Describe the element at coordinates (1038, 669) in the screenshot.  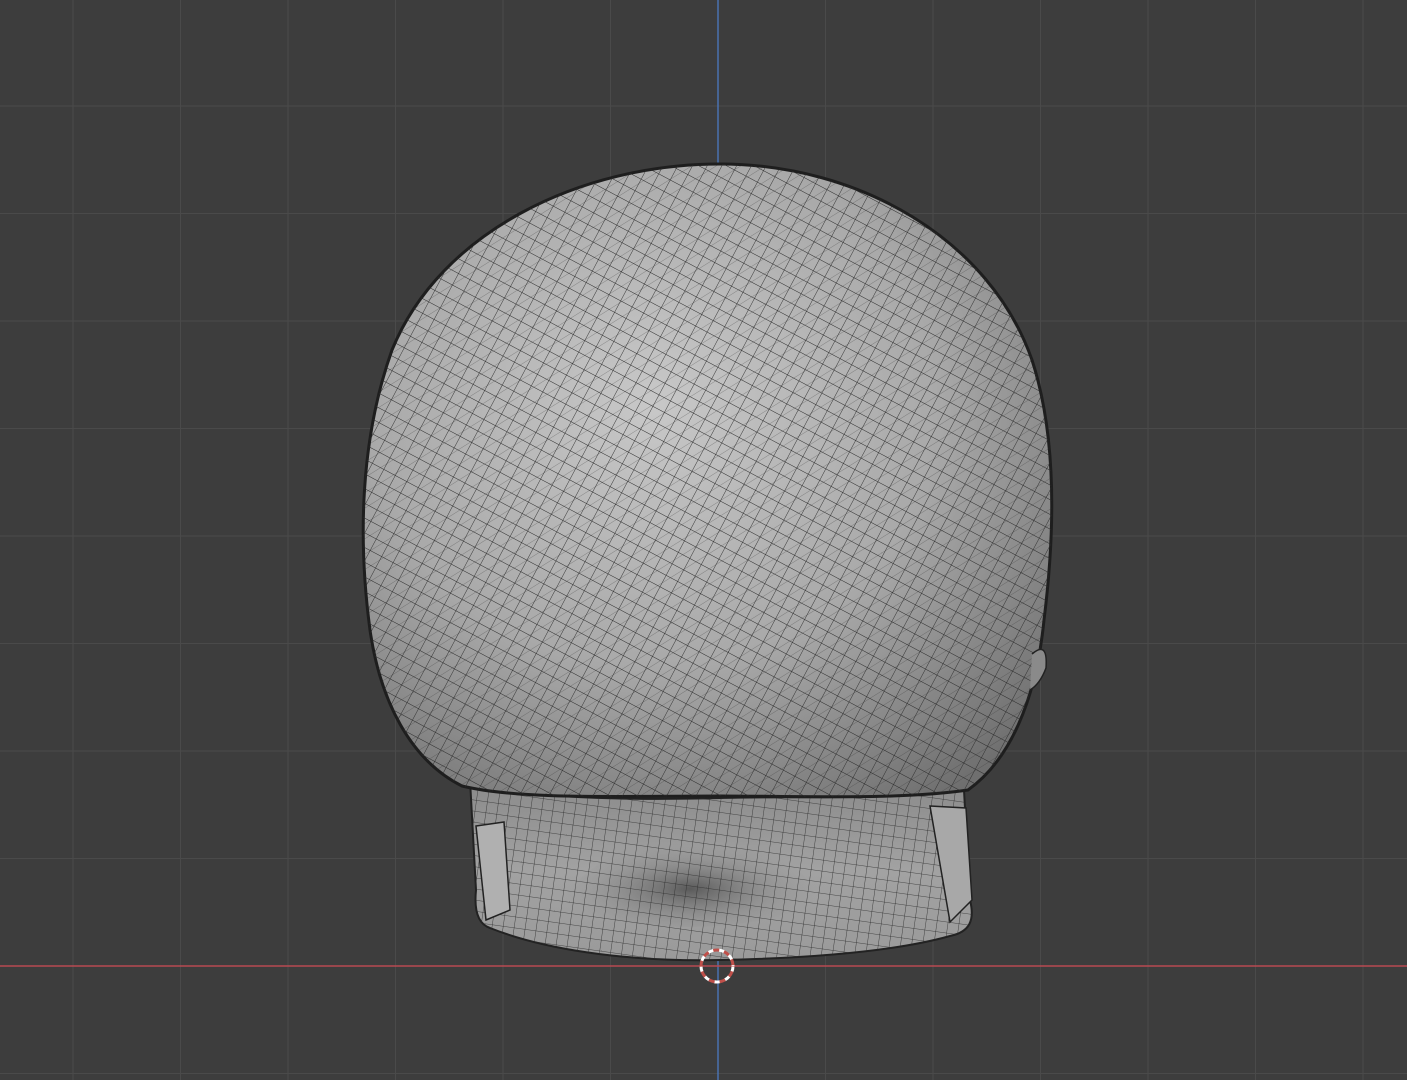
I see `ear-stub` at that location.